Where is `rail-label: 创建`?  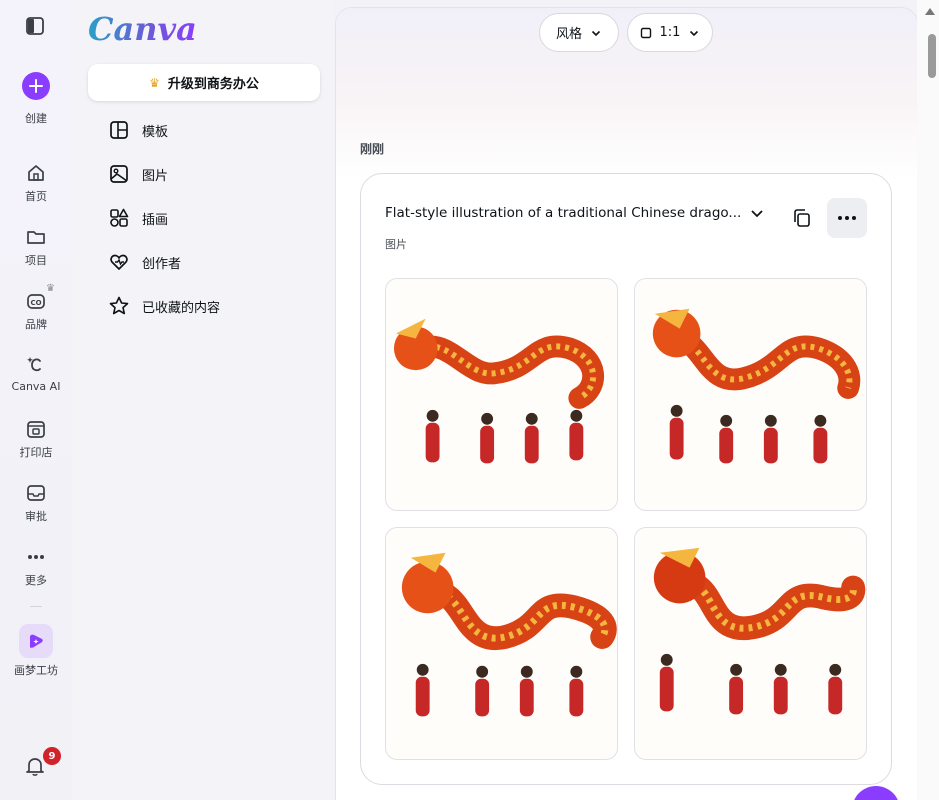 rail-label: 创建 is located at coordinates (36, 118).